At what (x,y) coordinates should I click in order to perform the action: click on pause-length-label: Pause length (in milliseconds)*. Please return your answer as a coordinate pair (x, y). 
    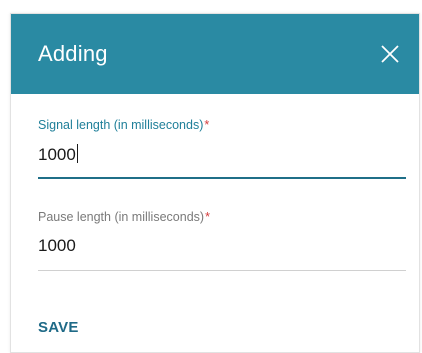
    Looking at the image, I should click on (124, 217).